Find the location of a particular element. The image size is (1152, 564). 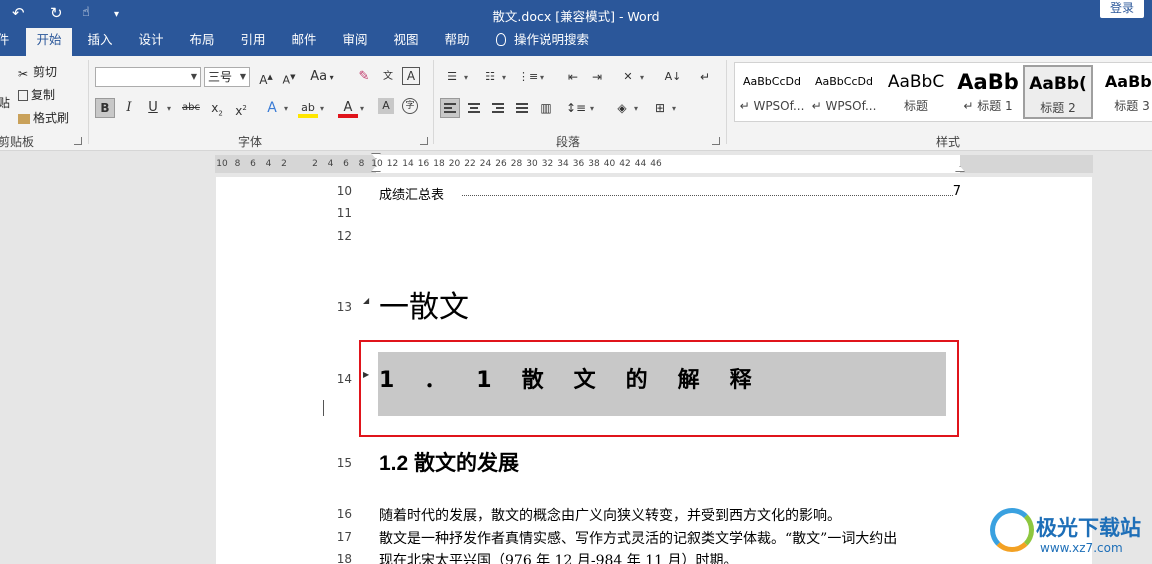

body-text-line: 随着时代的发展，散文的概念由广义向狭义转变，并受到西方文化的影响。 is located at coordinates (610, 515).